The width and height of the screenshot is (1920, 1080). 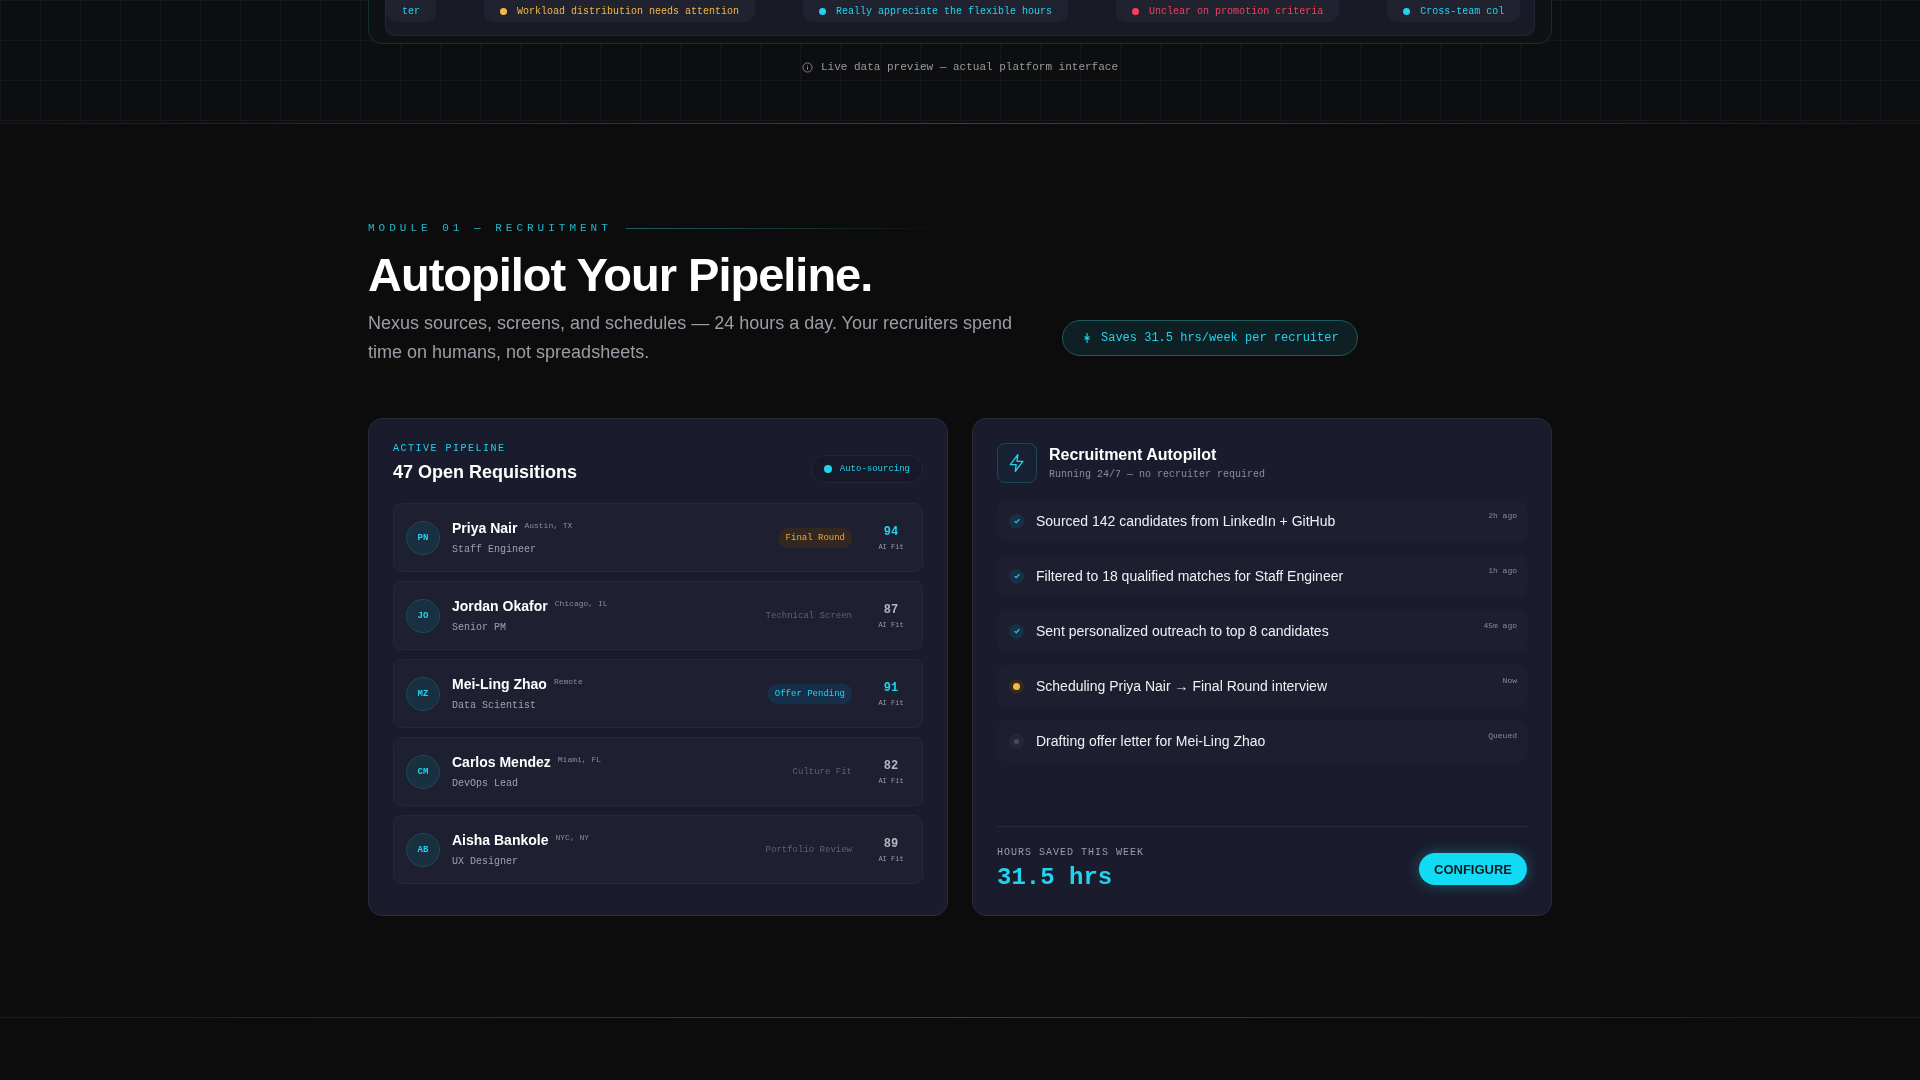 What do you see at coordinates (1071, 853) in the screenshot?
I see `stat-label: HOURS SAVED THIS WEEK` at bounding box center [1071, 853].